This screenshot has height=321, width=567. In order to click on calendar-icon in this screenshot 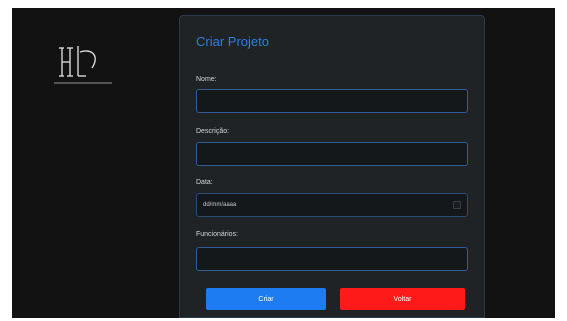, I will do `click(457, 205)`.